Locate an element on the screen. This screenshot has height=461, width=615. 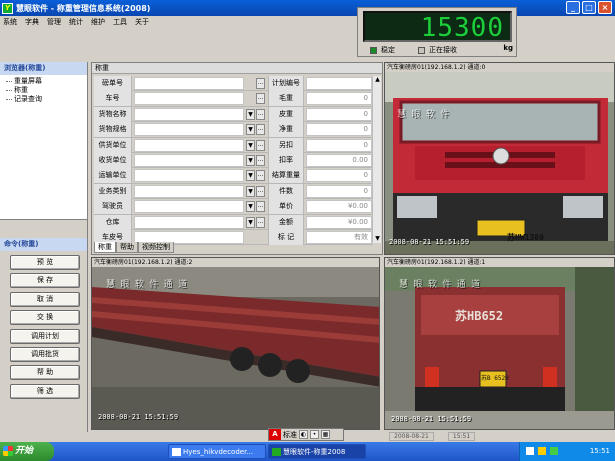
camera-caption: 汽车衡磅房01(192.168.1.2) 通道:1 is located at coordinates (499, 262).